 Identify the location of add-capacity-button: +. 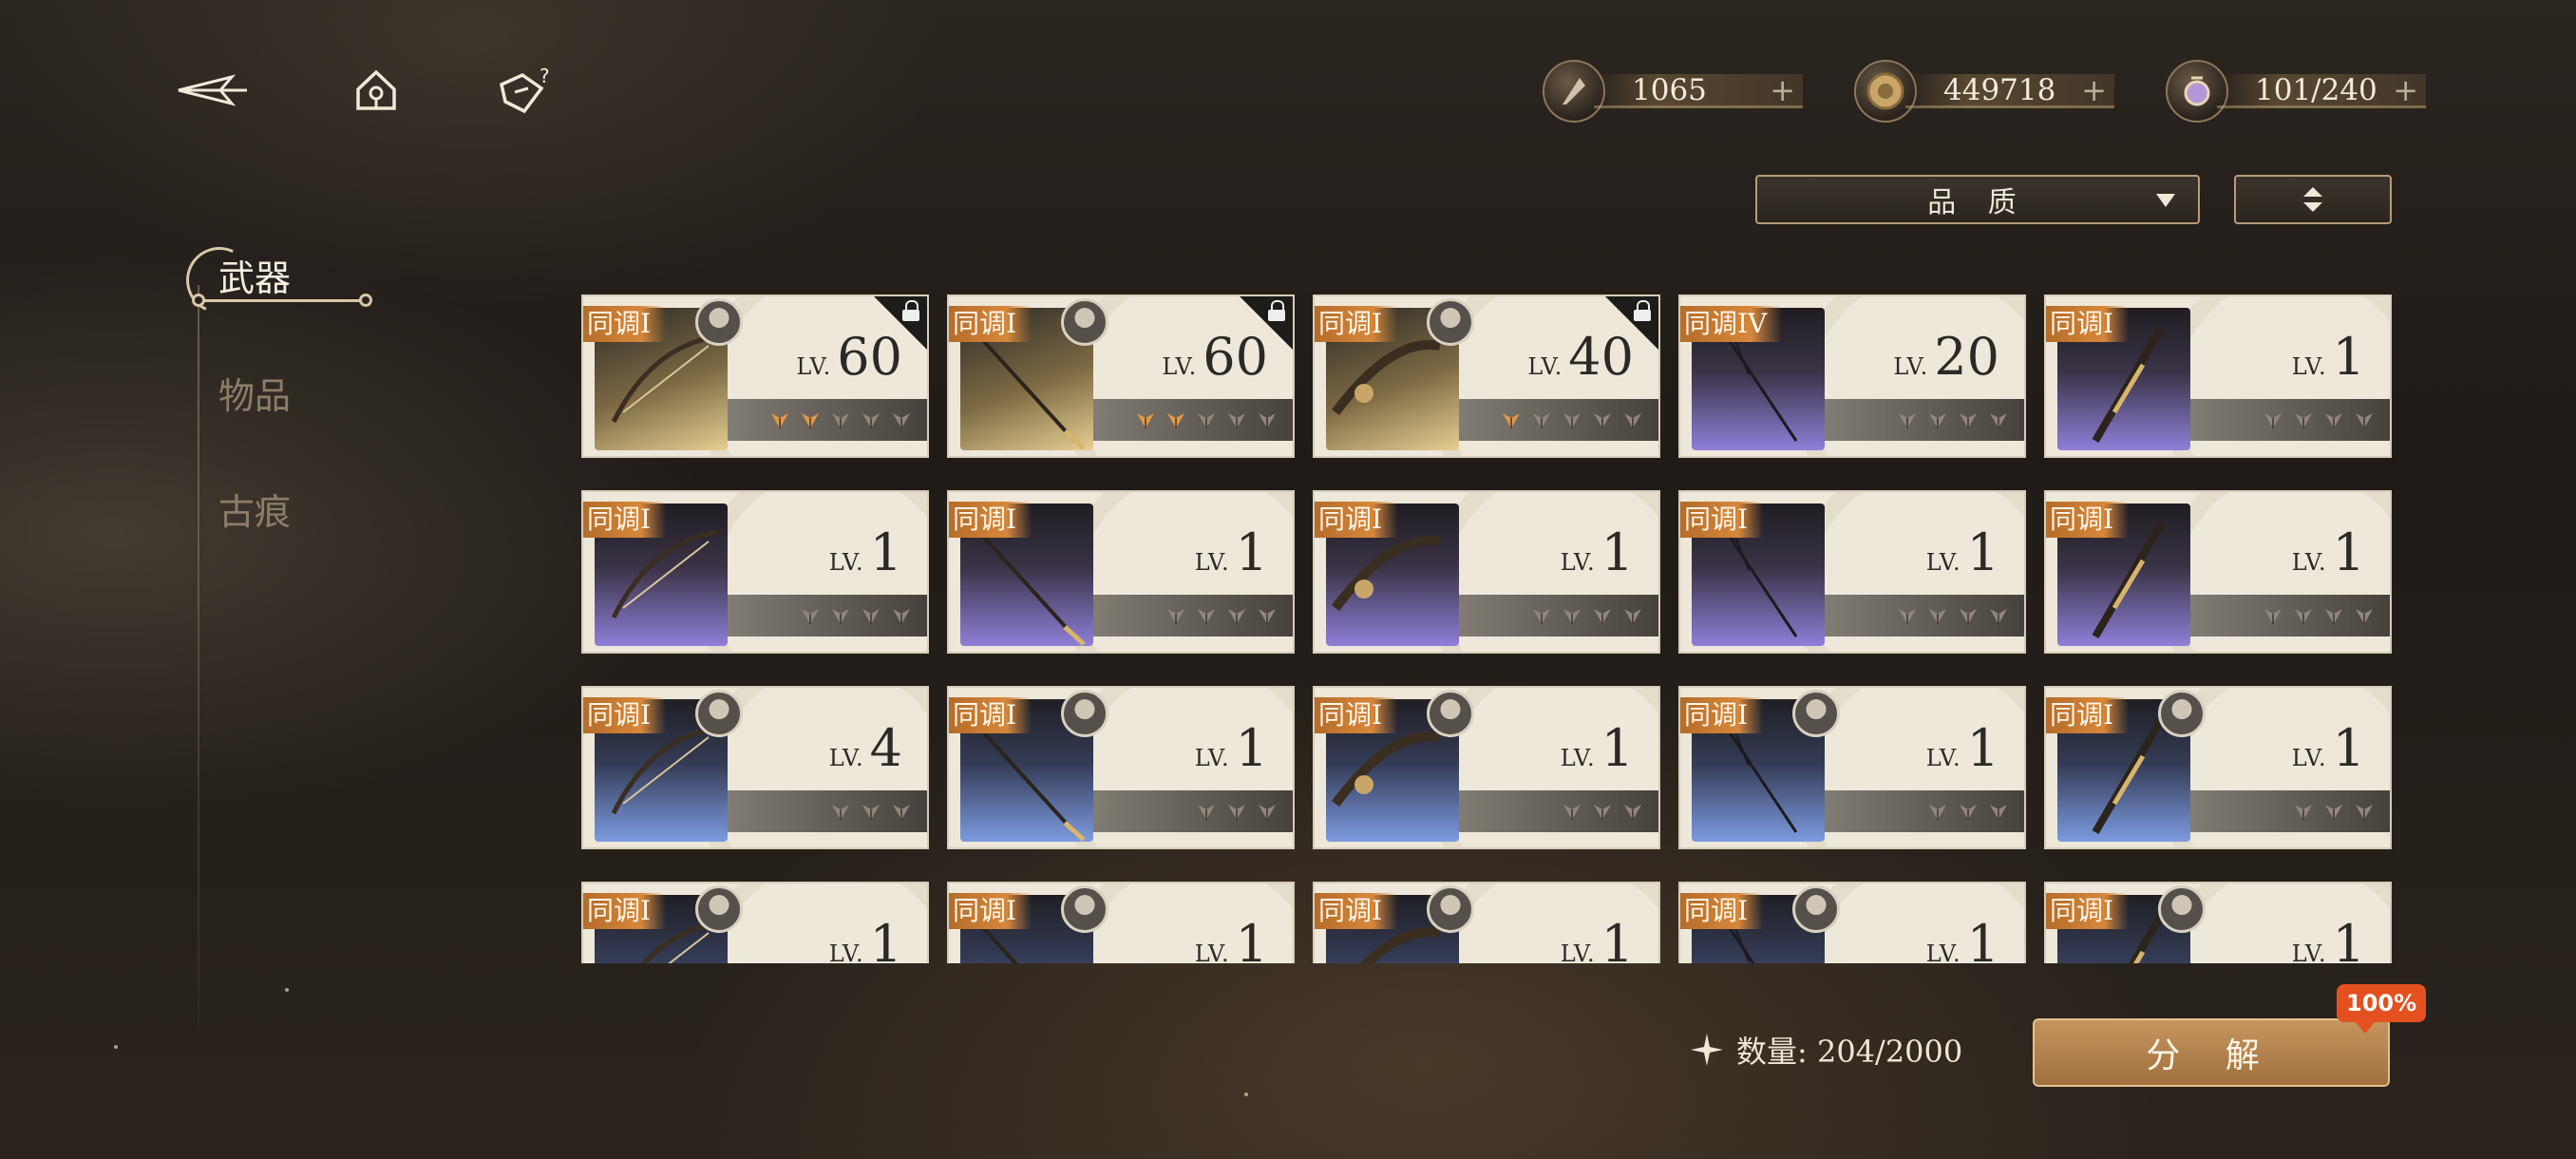
(2405, 90).